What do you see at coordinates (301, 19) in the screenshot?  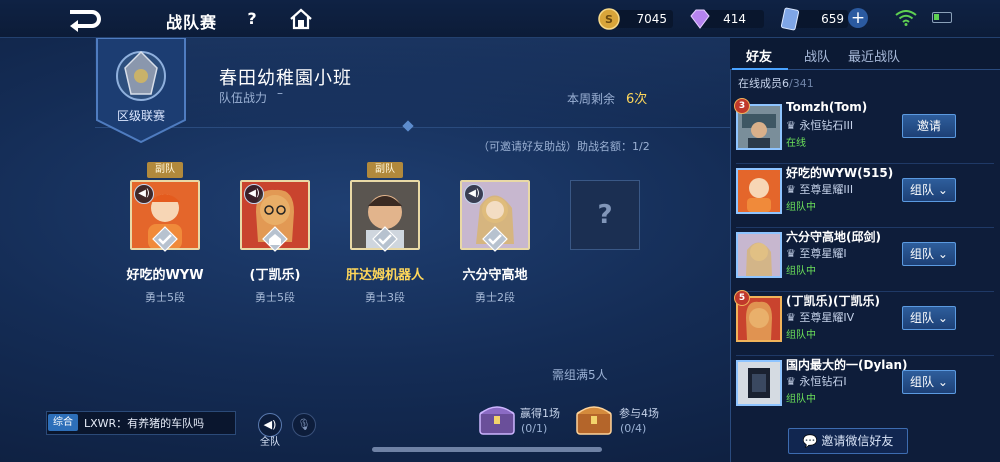 I see `home-icon` at bounding box center [301, 19].